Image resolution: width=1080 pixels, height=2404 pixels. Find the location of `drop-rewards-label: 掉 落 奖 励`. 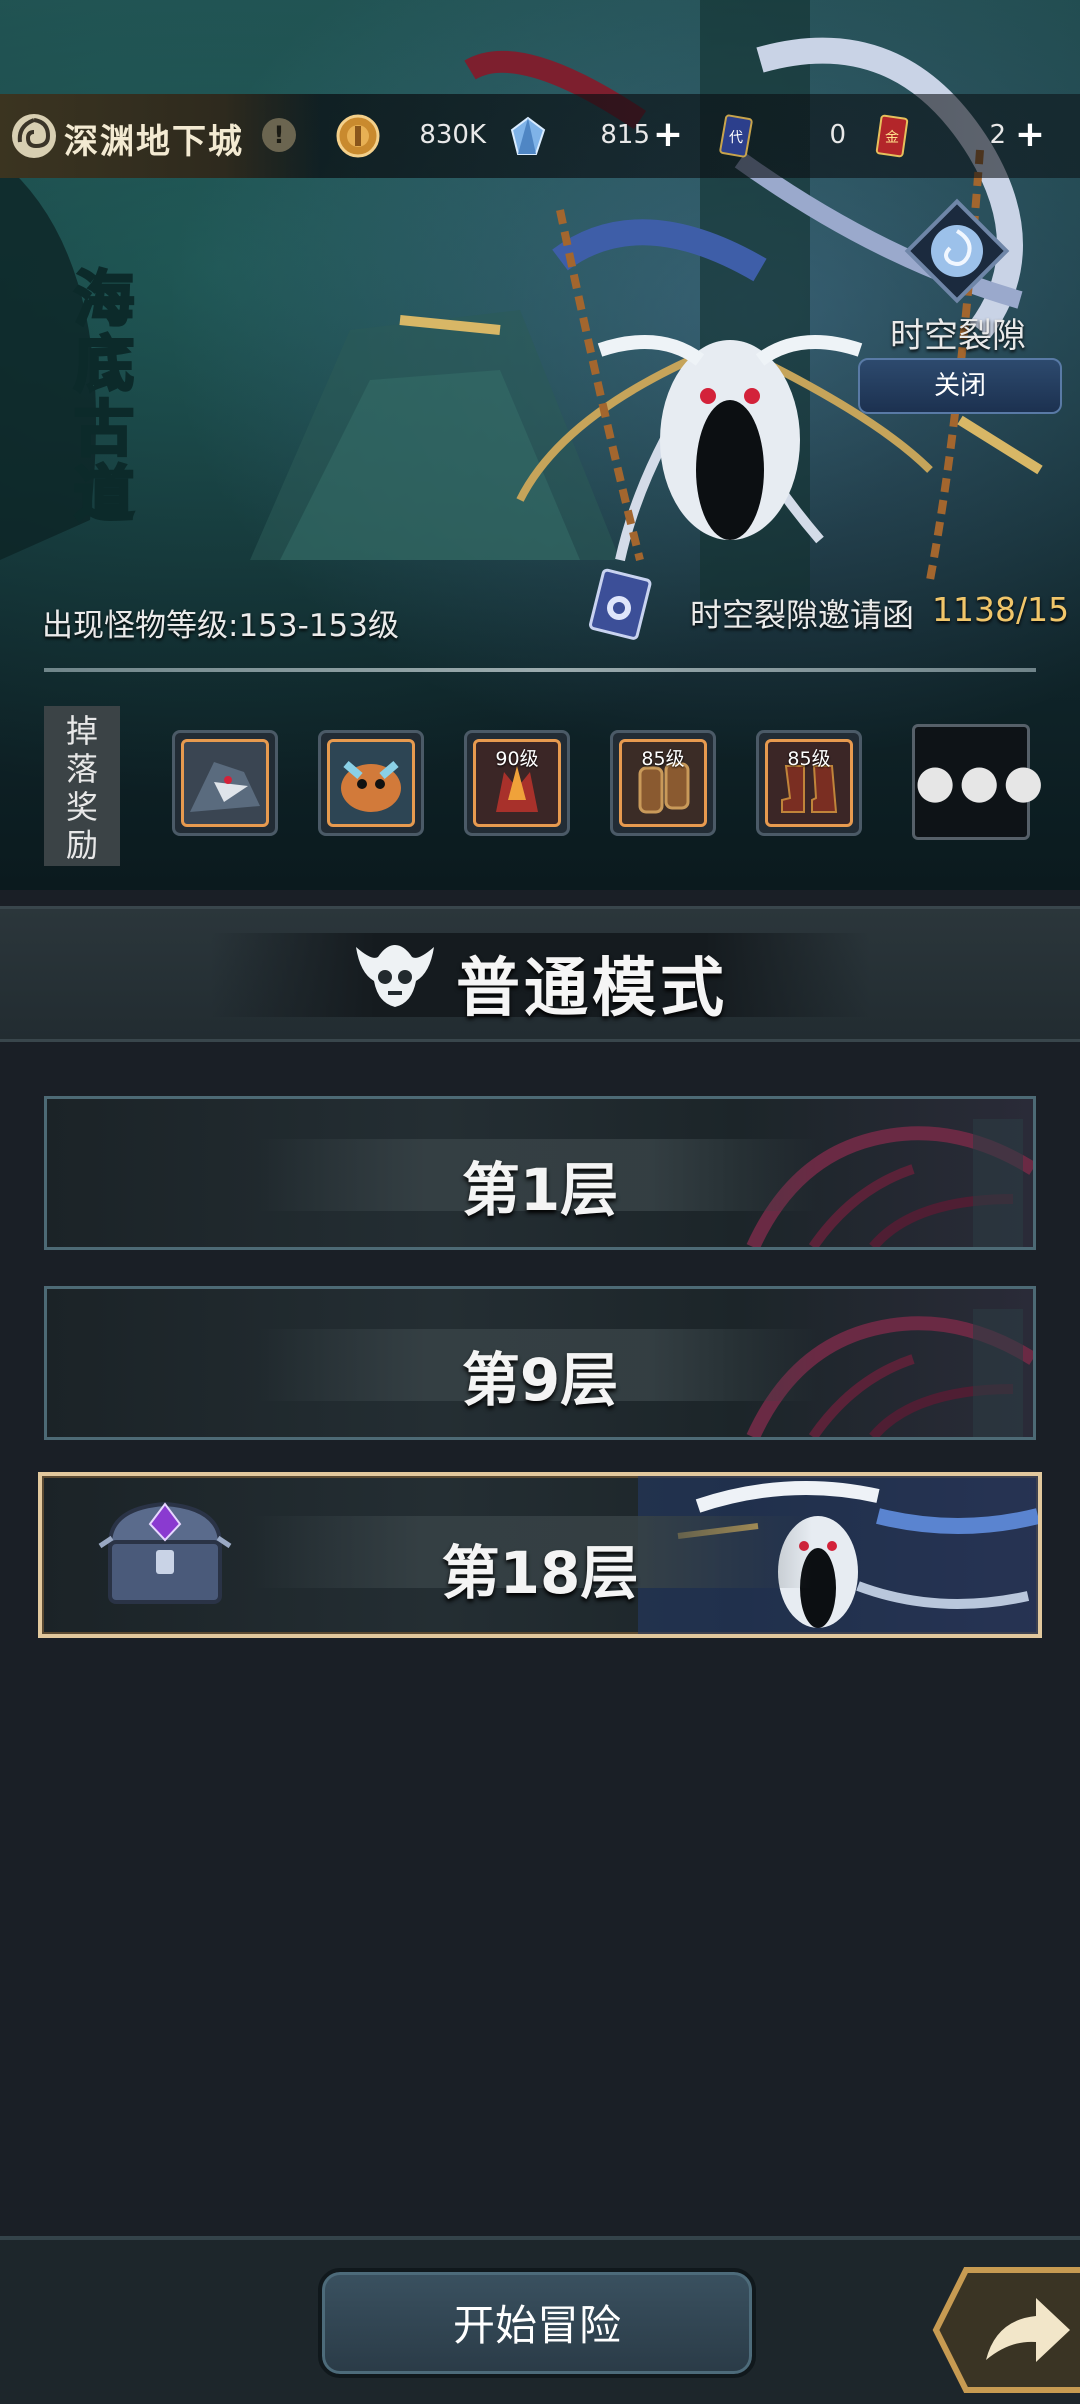

drop-rewards-label: 掉 落 奖 励 is located at coordinates (82, 786).